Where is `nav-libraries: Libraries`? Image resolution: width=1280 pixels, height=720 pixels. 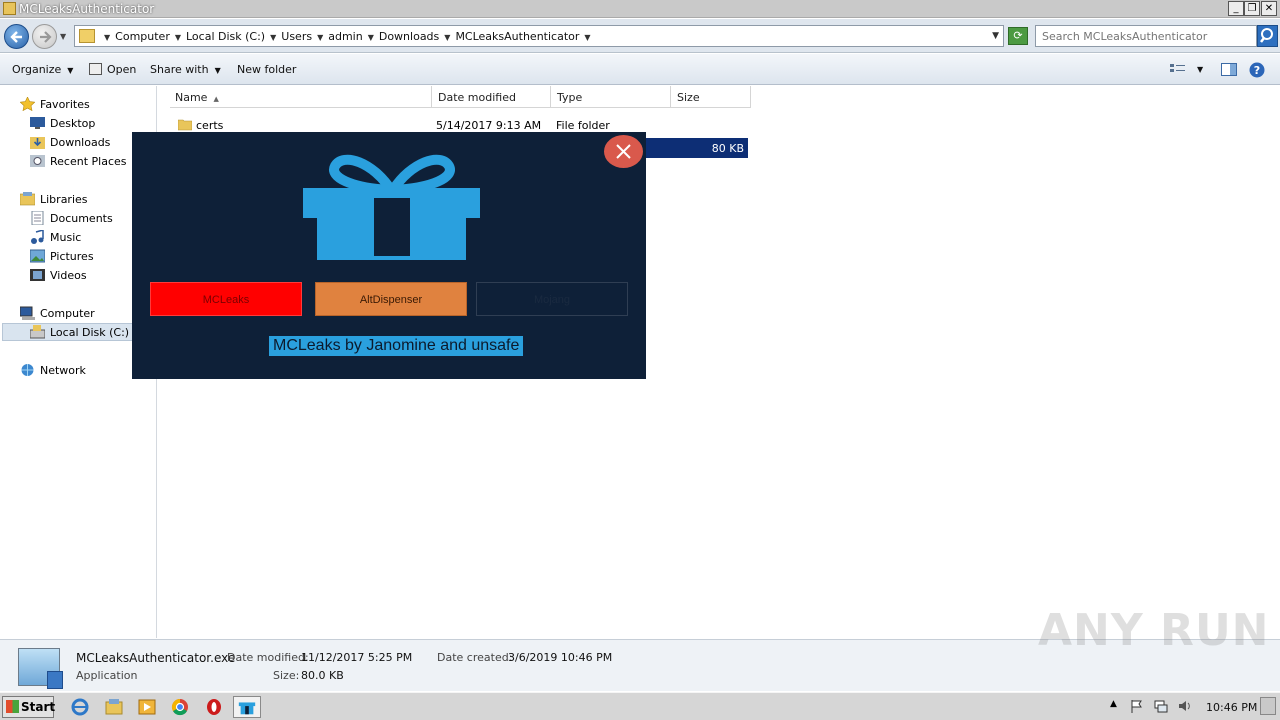 nav-libraries: Libraries is located at coordinates (80, 200).